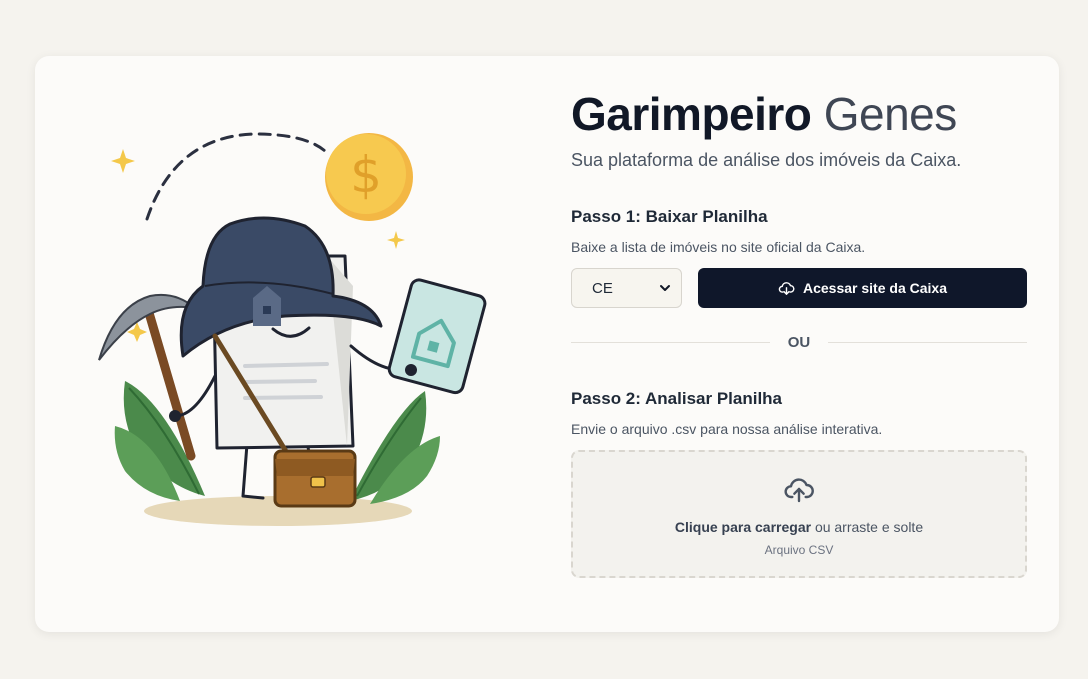 The width and height of the screenshot is (1088, 679). Describe the element at coordinates (799, 550) in the screenshot. I see `upload-file-type-hint: Arquivo CSV` at that location.